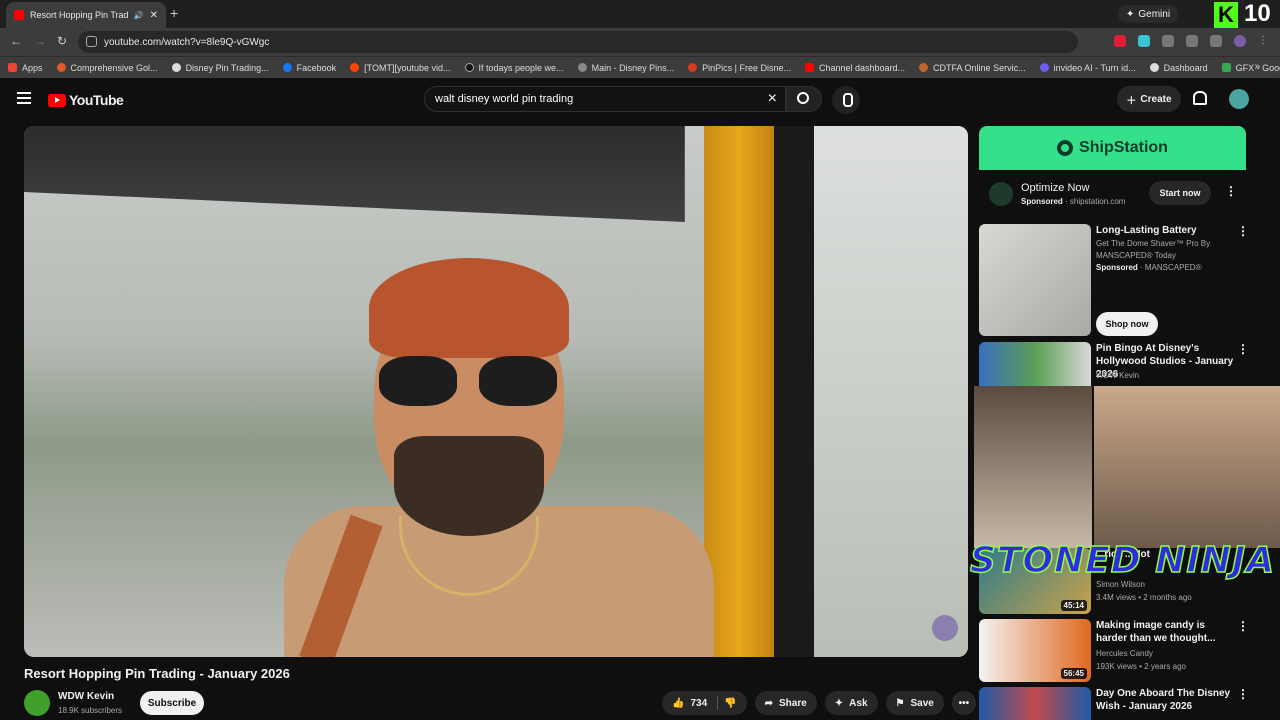 This screenshot has width=1280, height=720. What do you see at coordinates (900, 703) in the screenshot?
I see `bookmark-icon: ⚑` at bounding box center [900, 703].